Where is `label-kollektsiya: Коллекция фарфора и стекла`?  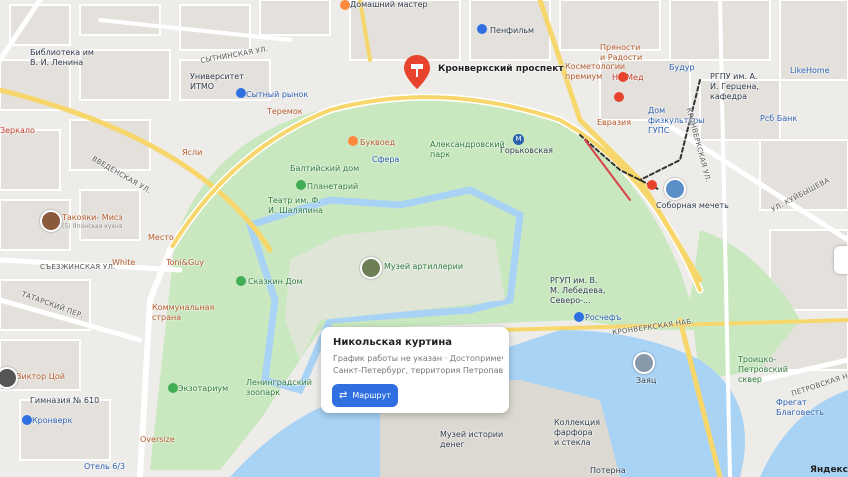 label-kollektsiya: Коллекция фарфора и стекла is located at coordinates (582, 433).